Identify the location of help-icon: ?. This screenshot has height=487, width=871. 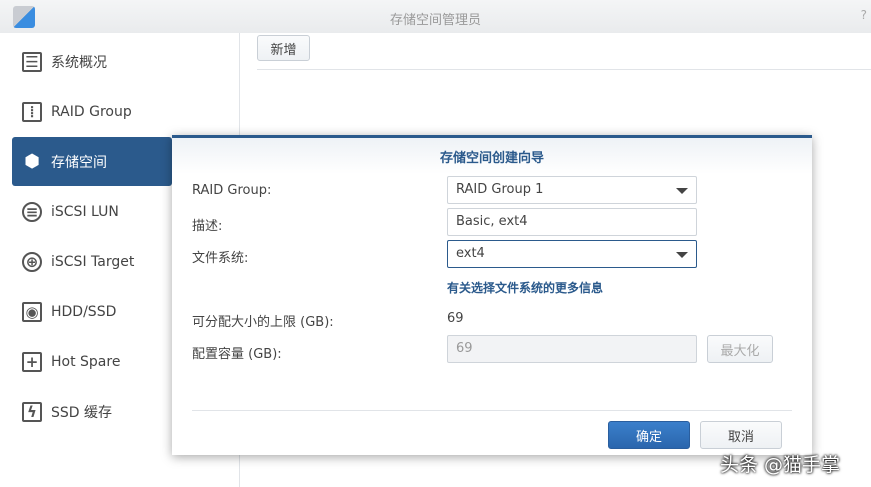
(864, 15).